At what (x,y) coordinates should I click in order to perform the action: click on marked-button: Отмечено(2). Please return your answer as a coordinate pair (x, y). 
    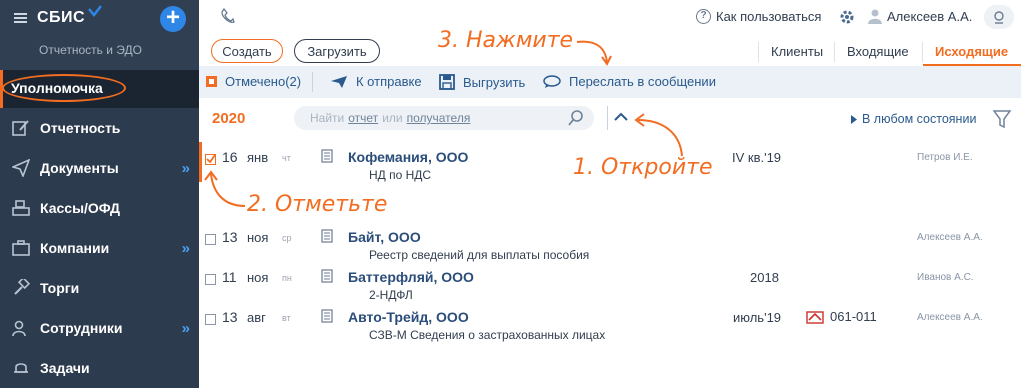
    Looking at the image, I should click on (253, 81).